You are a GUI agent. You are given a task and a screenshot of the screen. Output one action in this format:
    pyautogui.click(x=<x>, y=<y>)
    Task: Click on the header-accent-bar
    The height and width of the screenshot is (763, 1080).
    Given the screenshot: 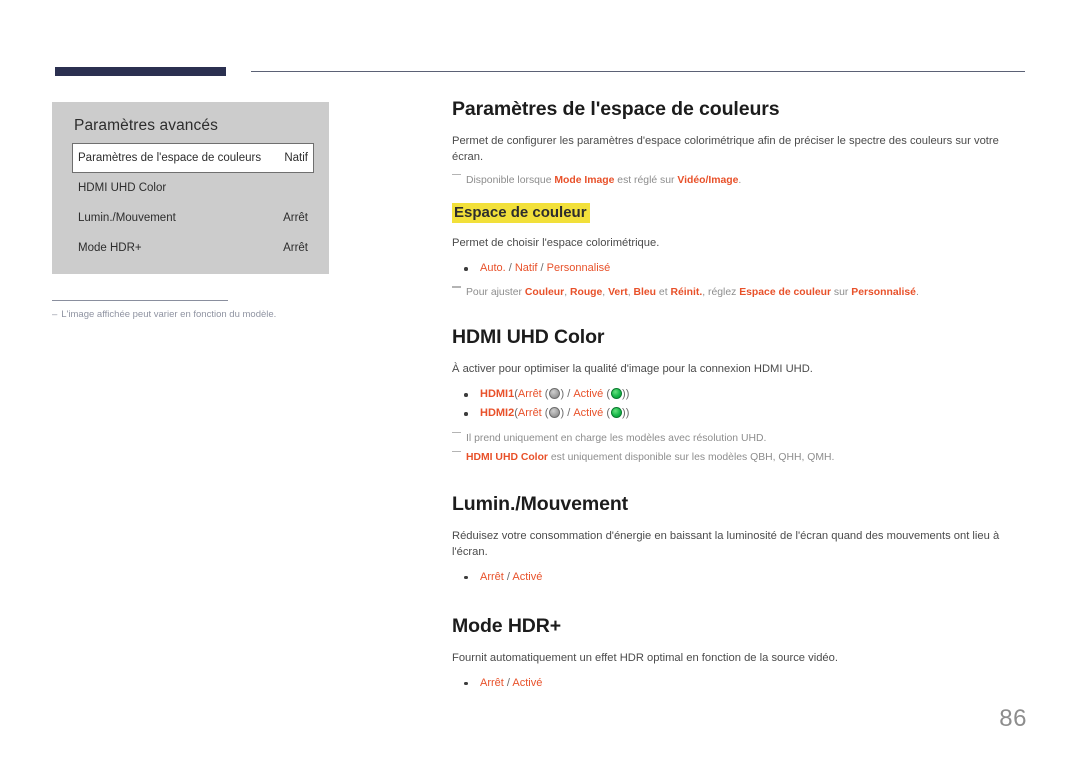 What is the action you would take?
    pyautogui.click(x=140, y=71)
    